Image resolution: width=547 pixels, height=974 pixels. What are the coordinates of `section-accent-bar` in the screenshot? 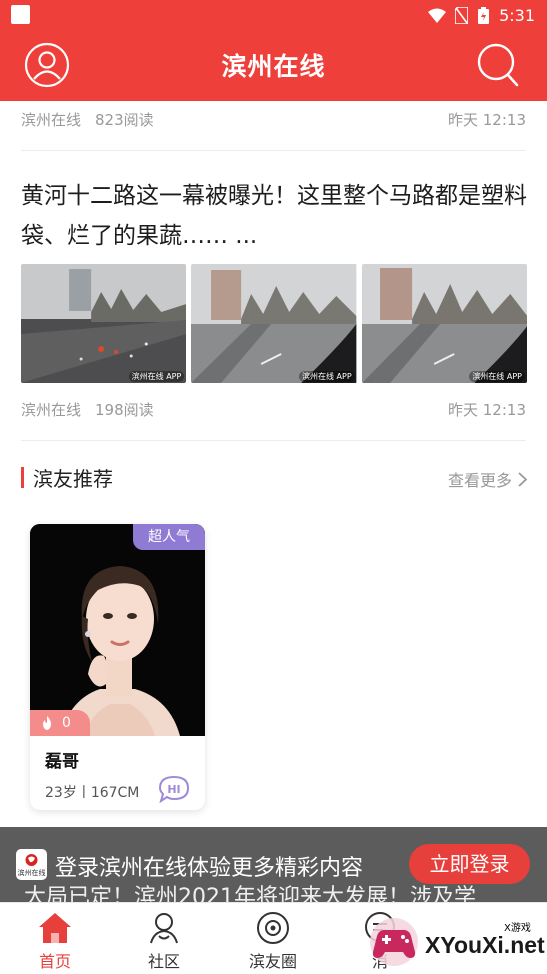 It's located at (22, 477).